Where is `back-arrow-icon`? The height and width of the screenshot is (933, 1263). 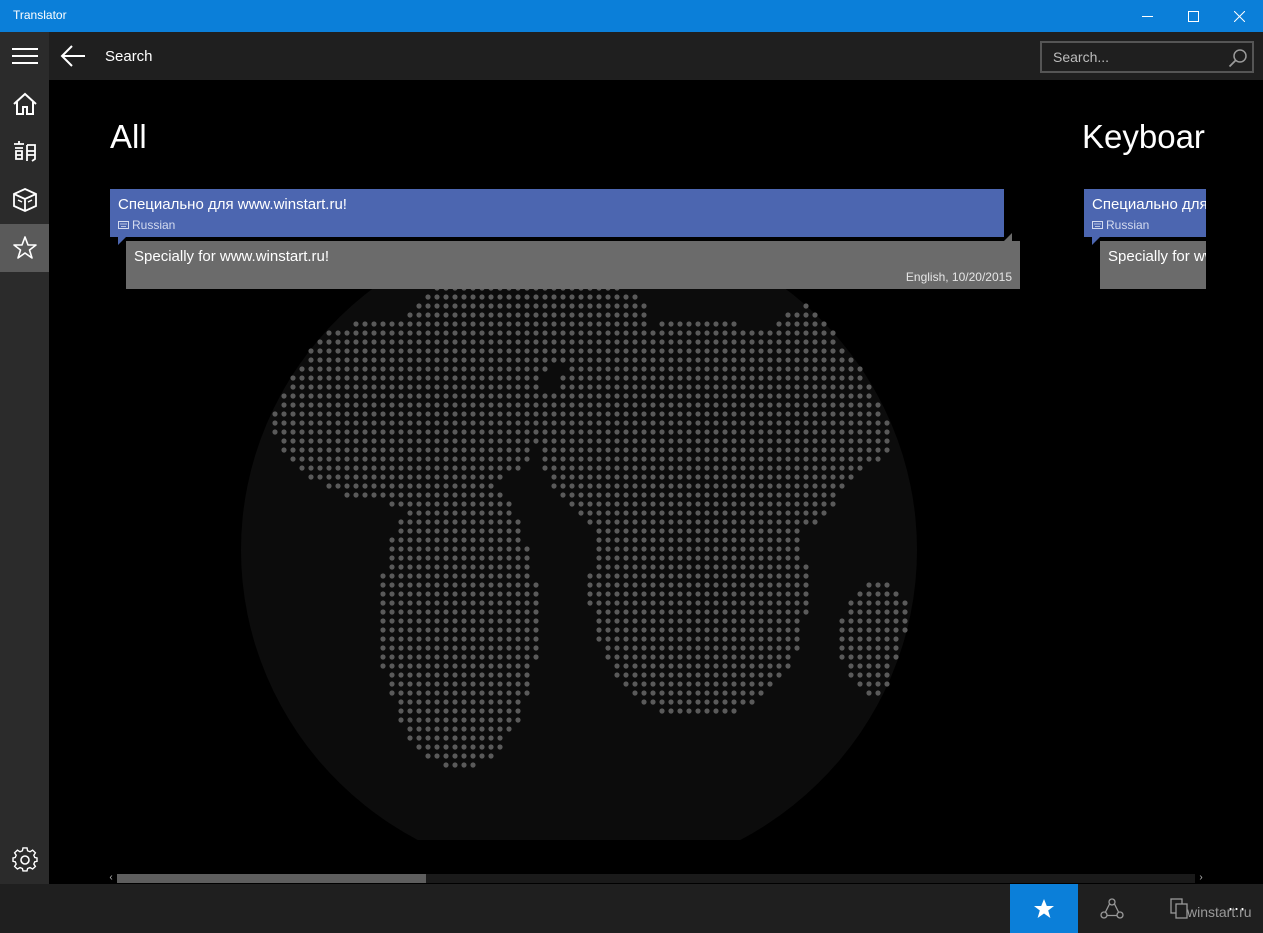 back-arrow-icon is located at coordinates (72, 56).